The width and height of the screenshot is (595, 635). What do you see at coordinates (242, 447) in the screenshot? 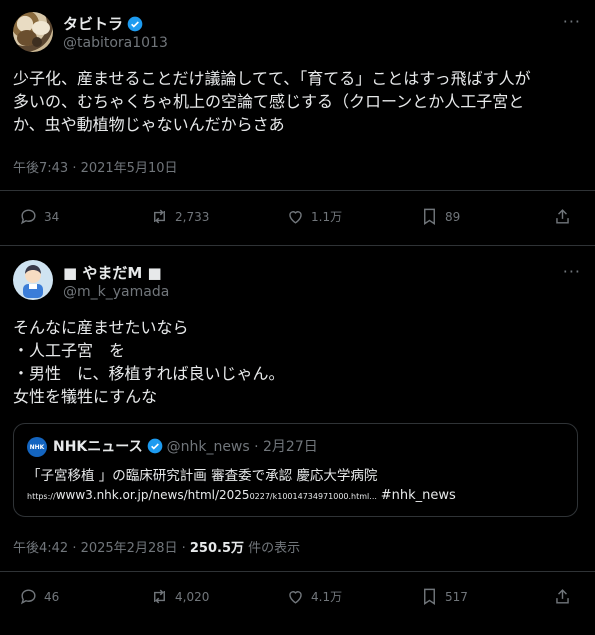
I see `quote-handle-date: @nhk_news · 2月27日` at bounding box center [242, 447].